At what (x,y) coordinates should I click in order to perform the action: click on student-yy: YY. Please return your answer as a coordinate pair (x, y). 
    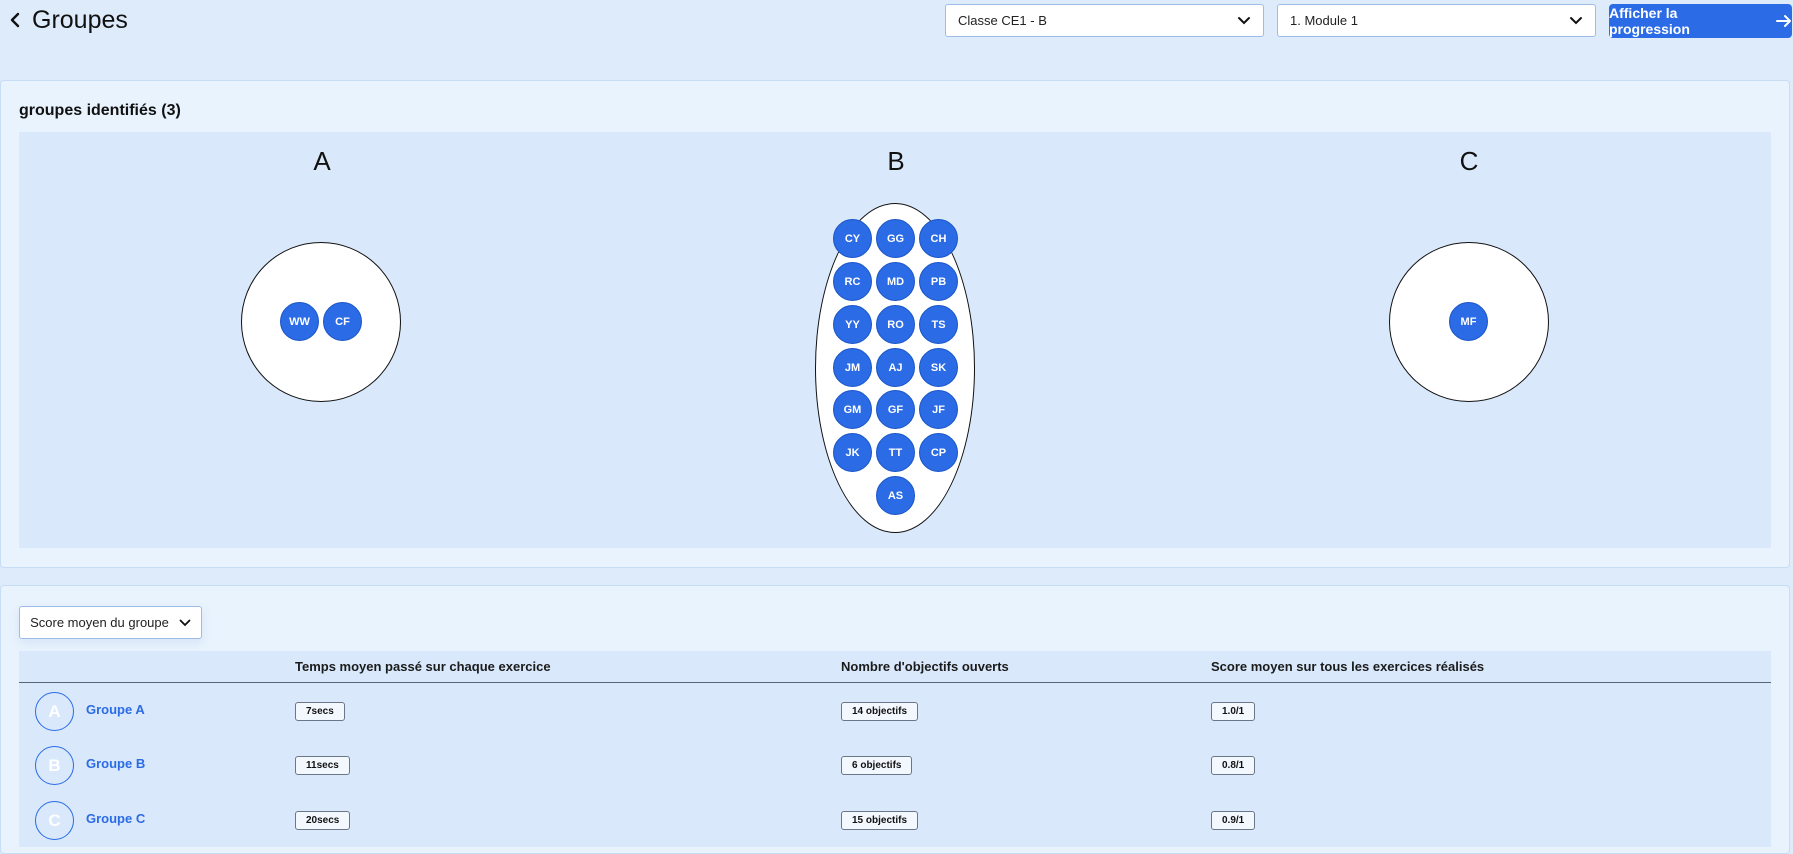
    Looking at the image, I should click on (852, 324).